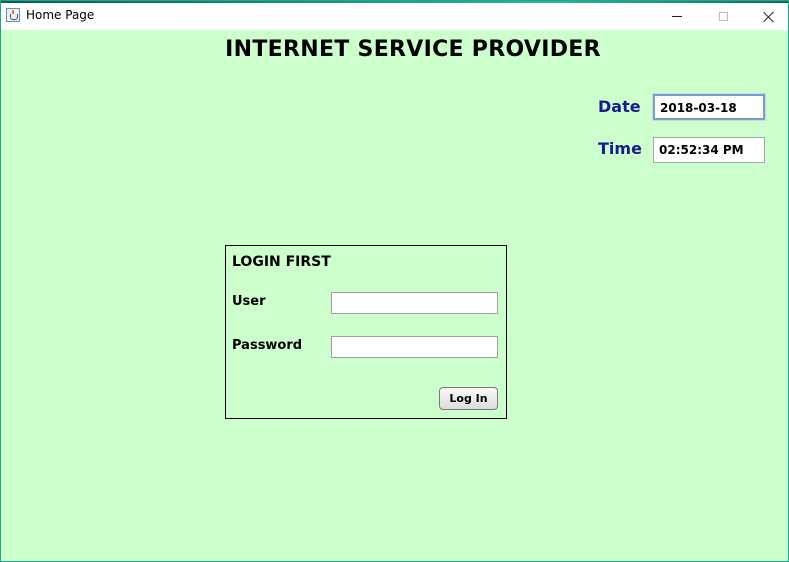 The height and width of the screenshot is (562, 789). I want to click on close-icon, so click(769, 17).